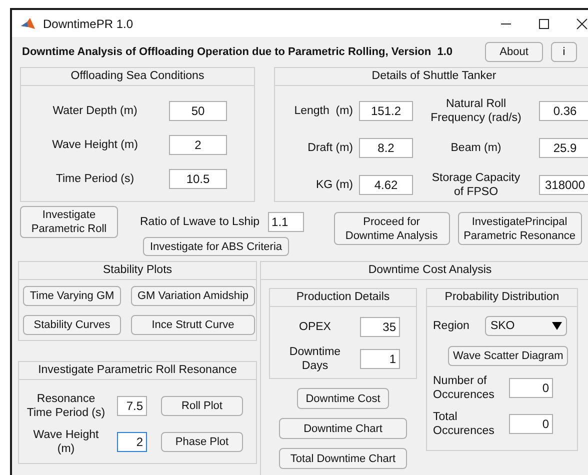 The height and width of the screenshot is (475, 588). I want to click on plot-button: Roll Plot, so click(202, 406).